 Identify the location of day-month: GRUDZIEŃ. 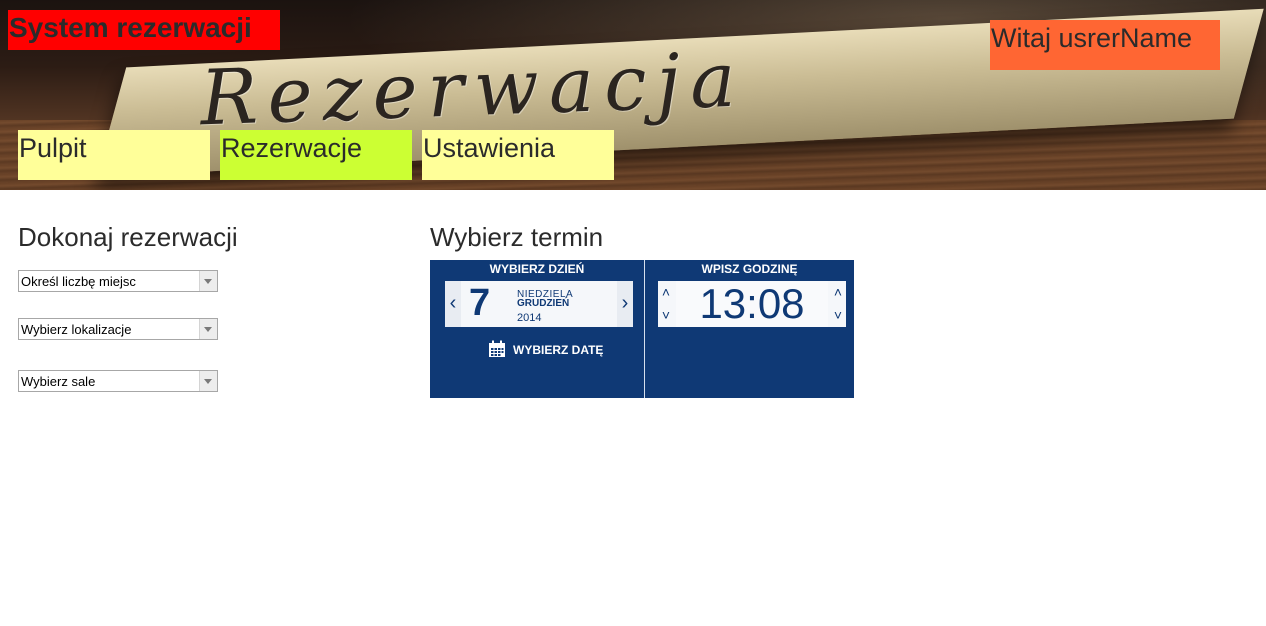
(543, 303).